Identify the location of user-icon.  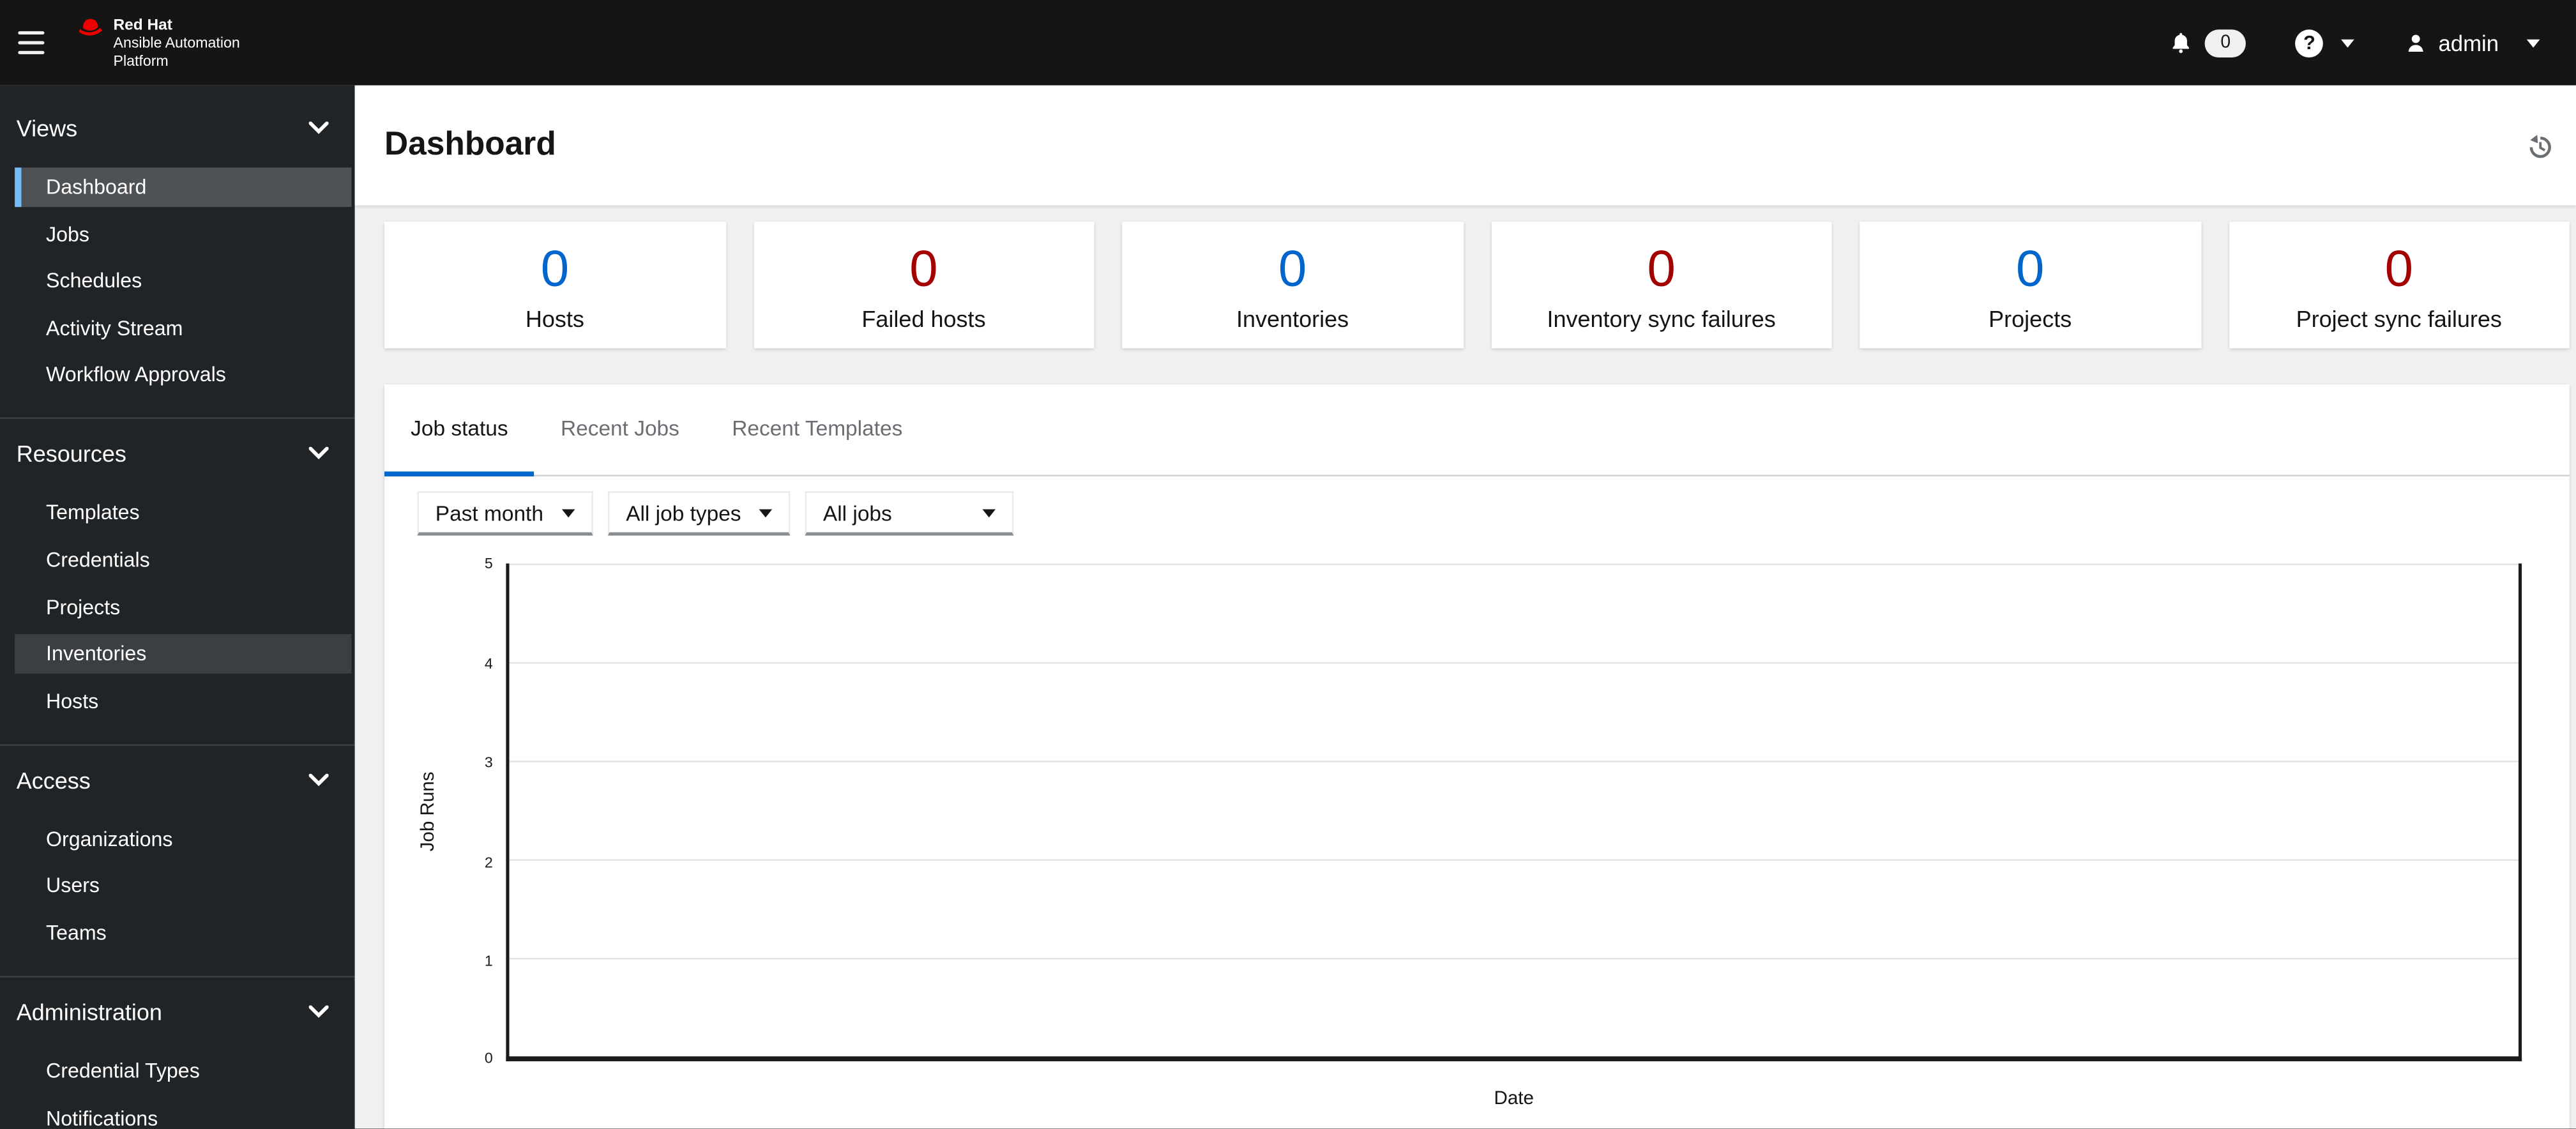
(2417, 42).